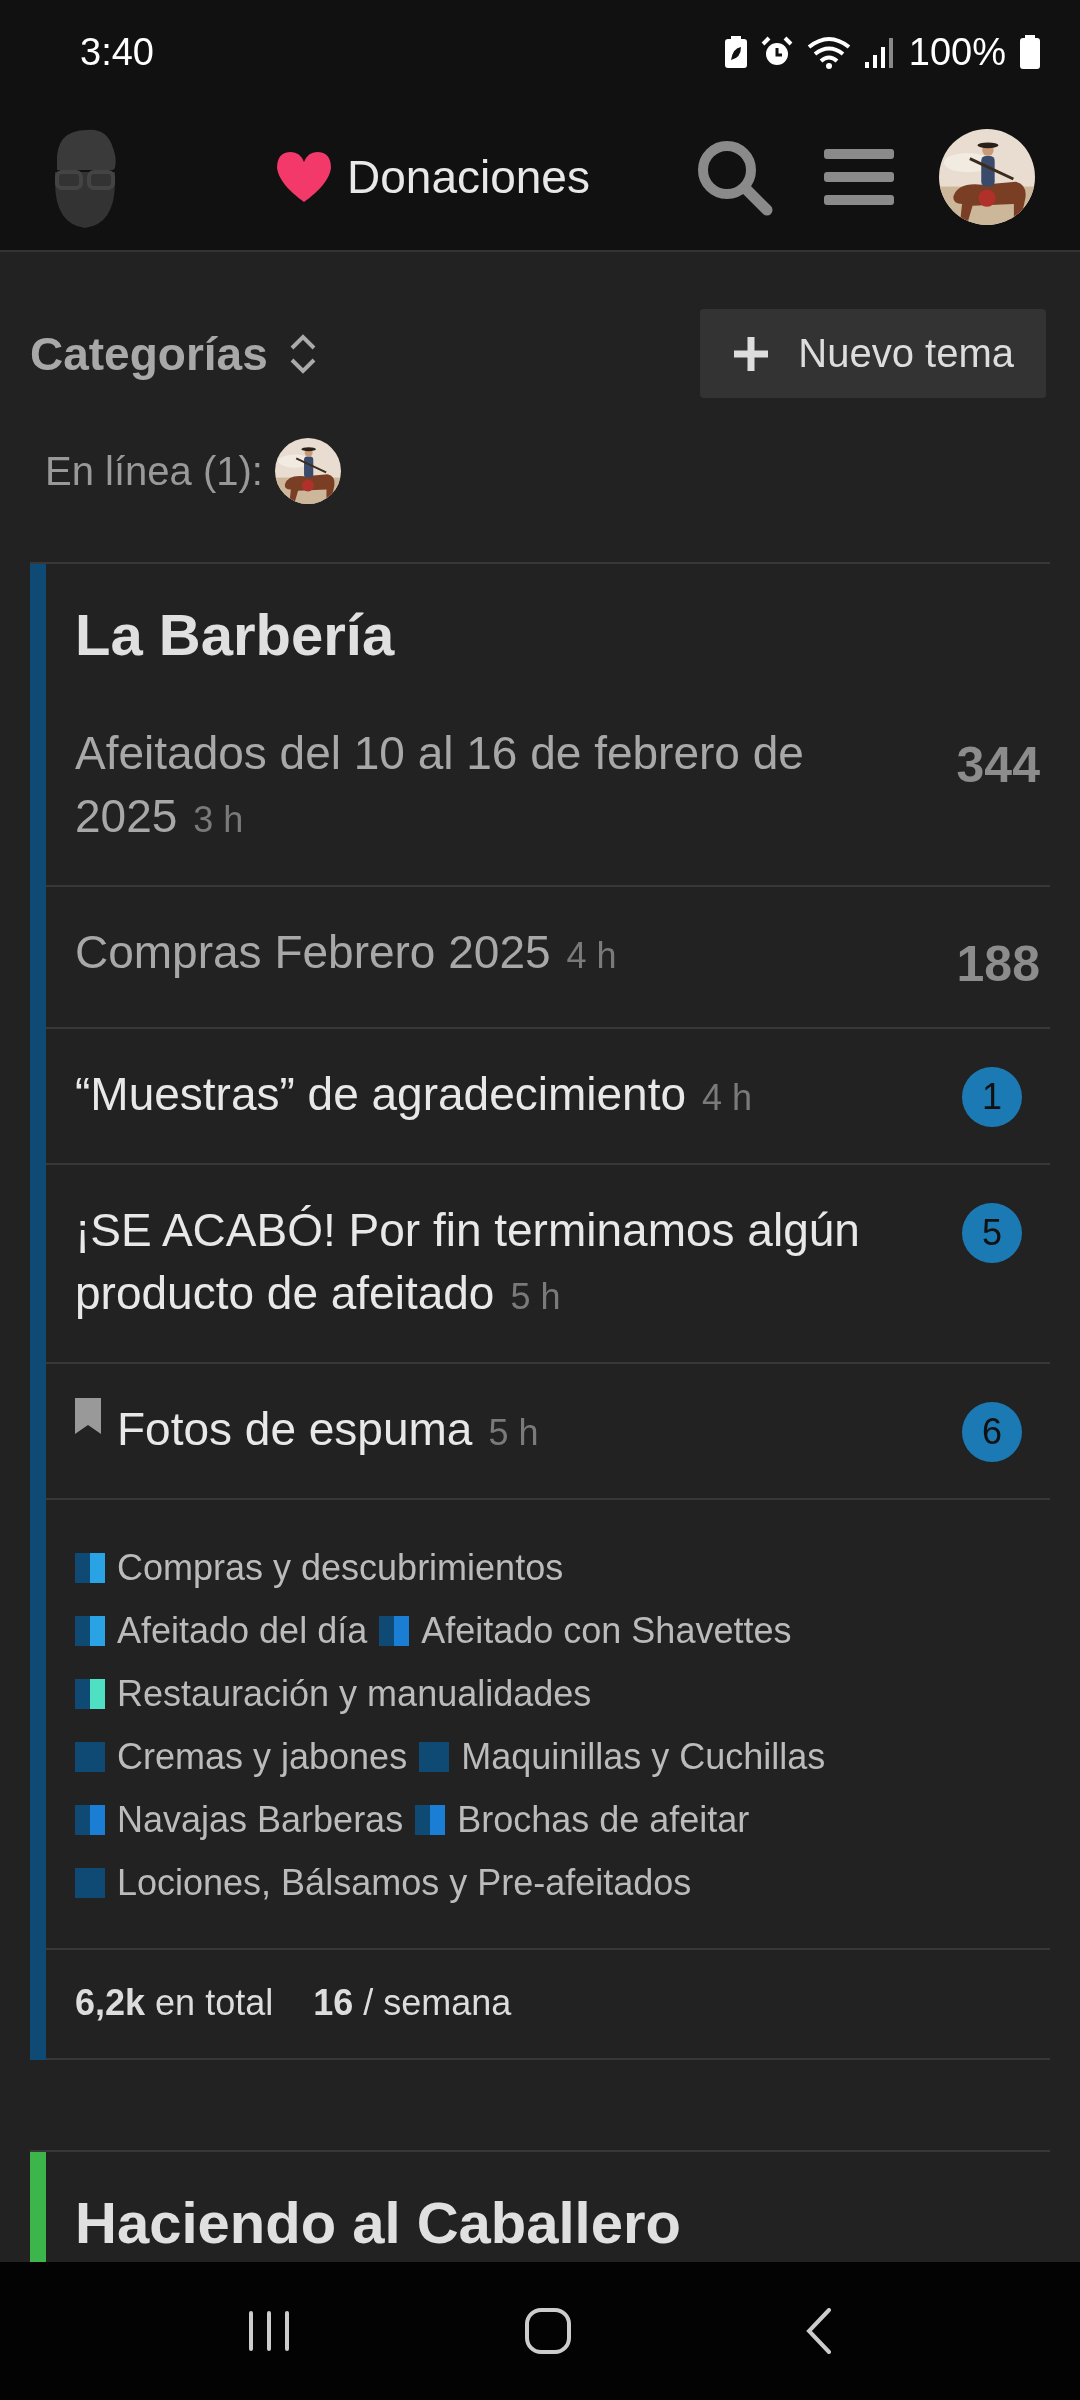 The image size is (1080, 2400). Describe the element at coordinates (992, 1233) in the screenshot. I see `unread-count-badge: 5` at that location.